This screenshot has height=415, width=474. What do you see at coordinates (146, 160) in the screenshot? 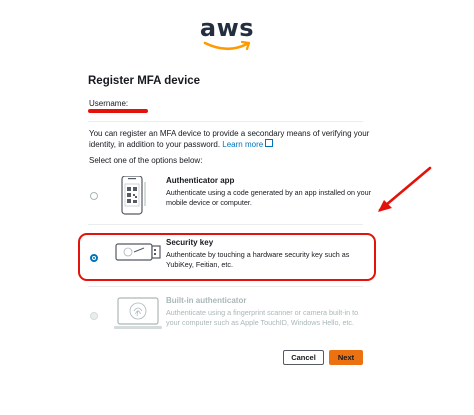
I see `select-options-label: Select one of the options below:` at bounding box center [146, 160].